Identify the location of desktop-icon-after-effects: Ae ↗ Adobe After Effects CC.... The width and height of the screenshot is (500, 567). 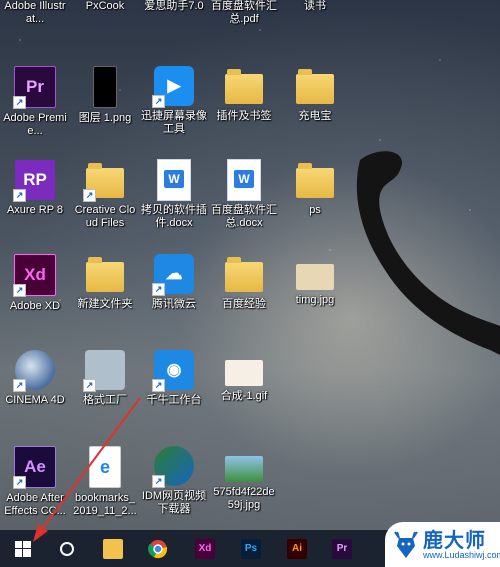
(35, 482).